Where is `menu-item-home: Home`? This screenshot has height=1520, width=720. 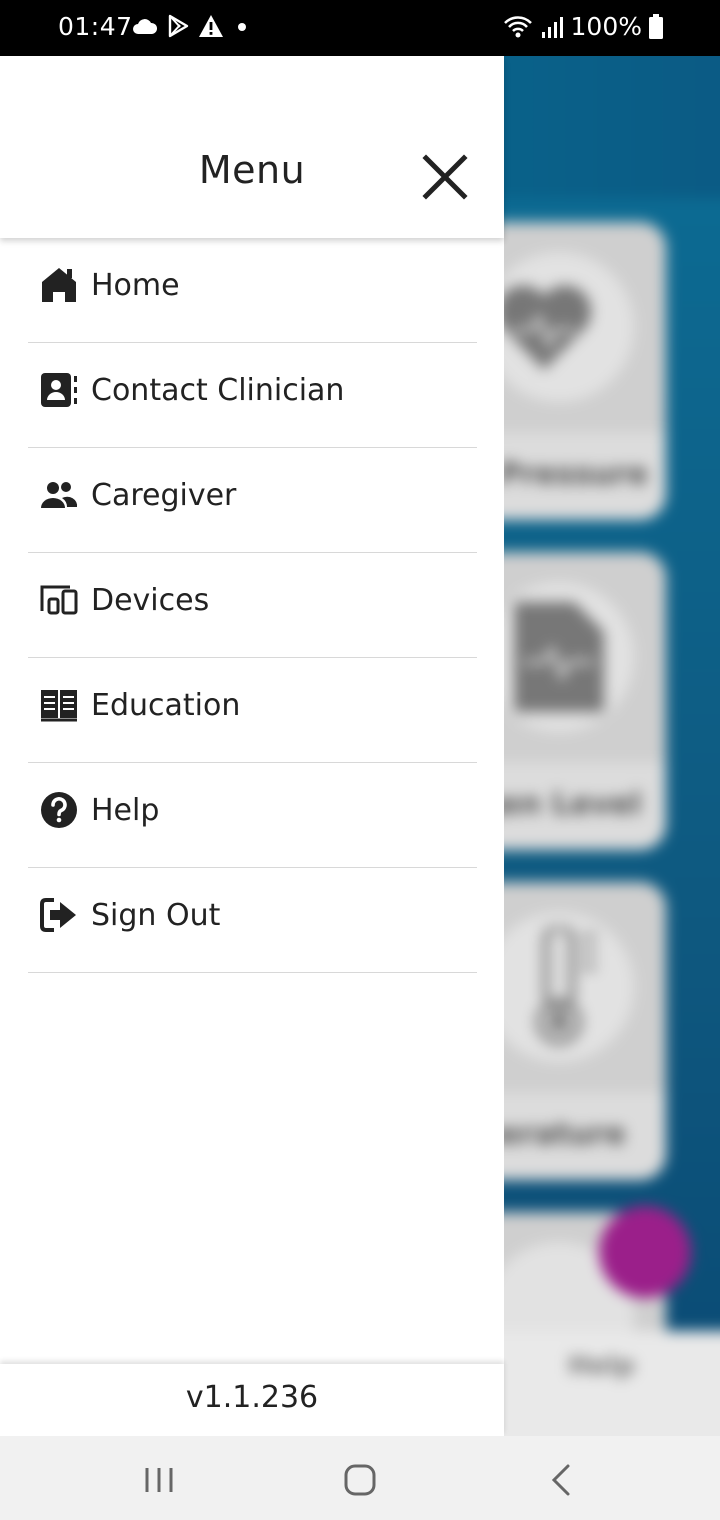 menu-item-home: Home is located at coordinates (252, 290).